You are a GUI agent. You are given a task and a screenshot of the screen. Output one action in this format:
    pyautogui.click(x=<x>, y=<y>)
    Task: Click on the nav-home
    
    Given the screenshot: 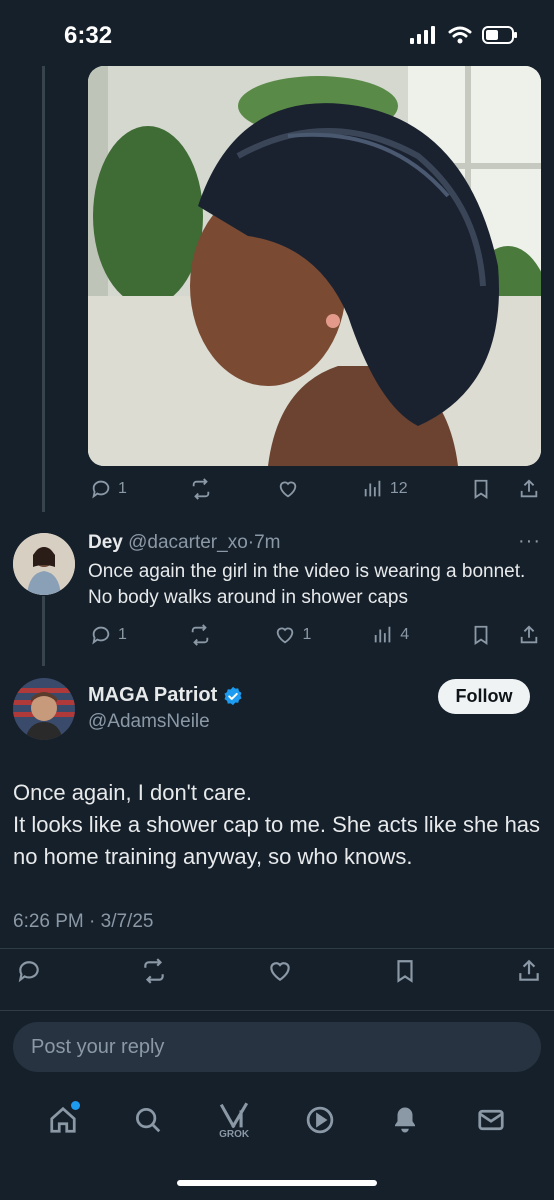 What is the action you would take?
    pyautogui.click(x=63, y=1120)
    